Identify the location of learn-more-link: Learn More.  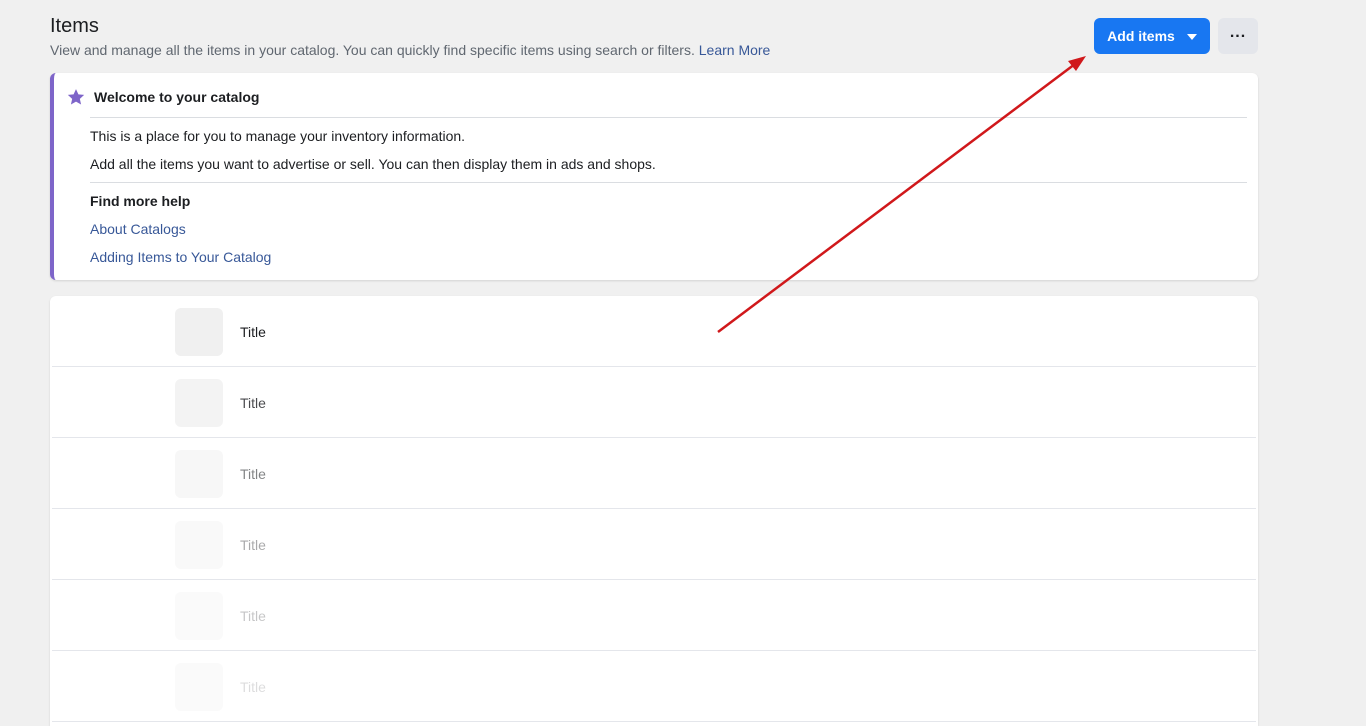
(735, 50).